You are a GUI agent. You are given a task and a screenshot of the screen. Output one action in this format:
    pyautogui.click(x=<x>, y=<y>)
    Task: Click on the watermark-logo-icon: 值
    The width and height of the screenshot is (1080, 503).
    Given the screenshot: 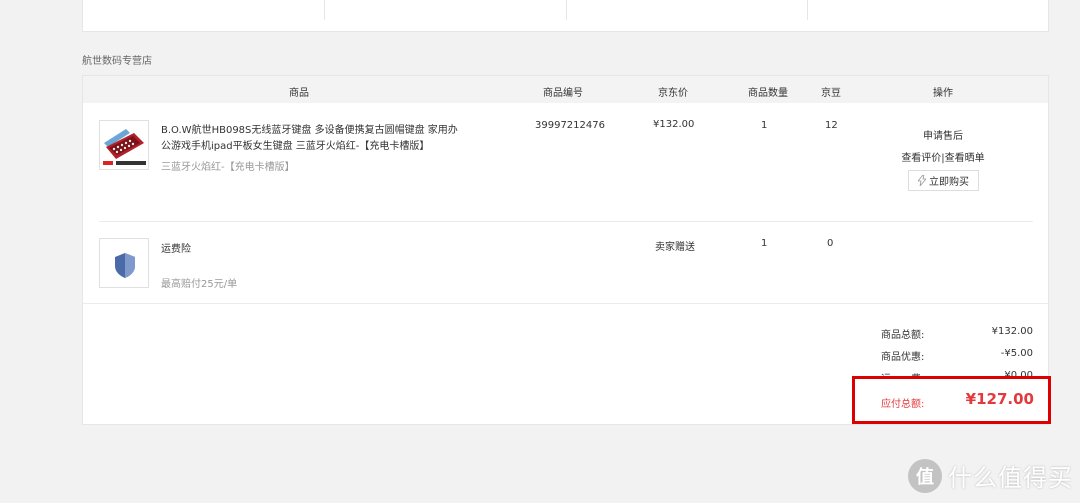 What is the action you would take?
    pyautogui.click(x=925, y=475)
    